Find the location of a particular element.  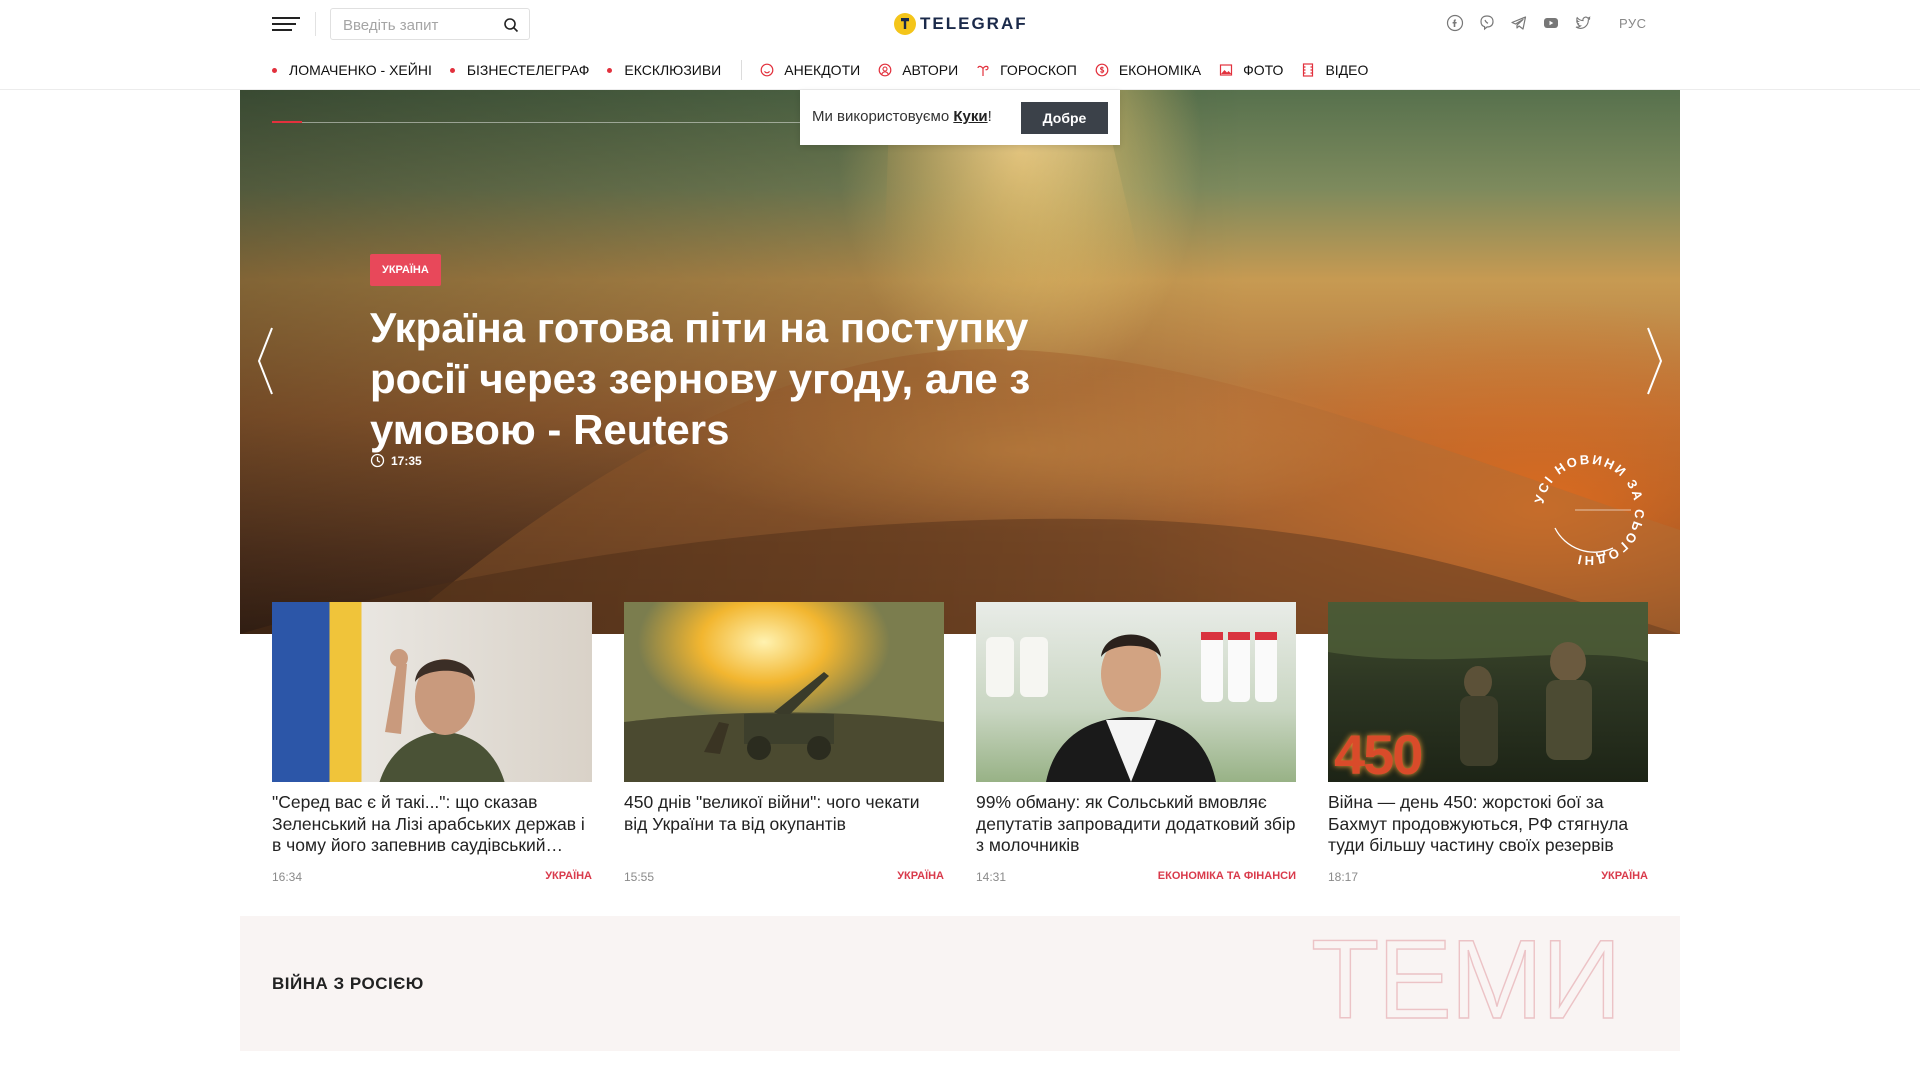

artillery-illustration is located at coordinates (784, 727).